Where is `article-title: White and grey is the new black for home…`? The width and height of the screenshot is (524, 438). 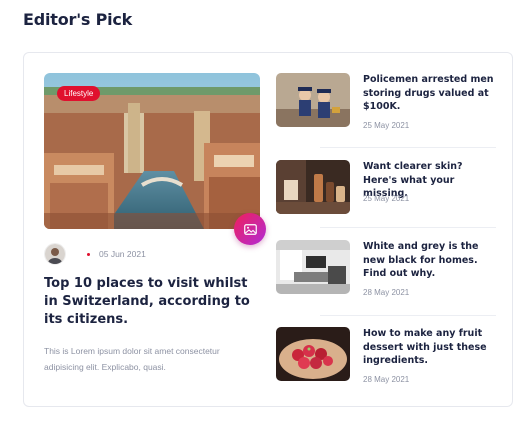
article-title: White and grey is the new black for home… is located at coordinates (431, 260).